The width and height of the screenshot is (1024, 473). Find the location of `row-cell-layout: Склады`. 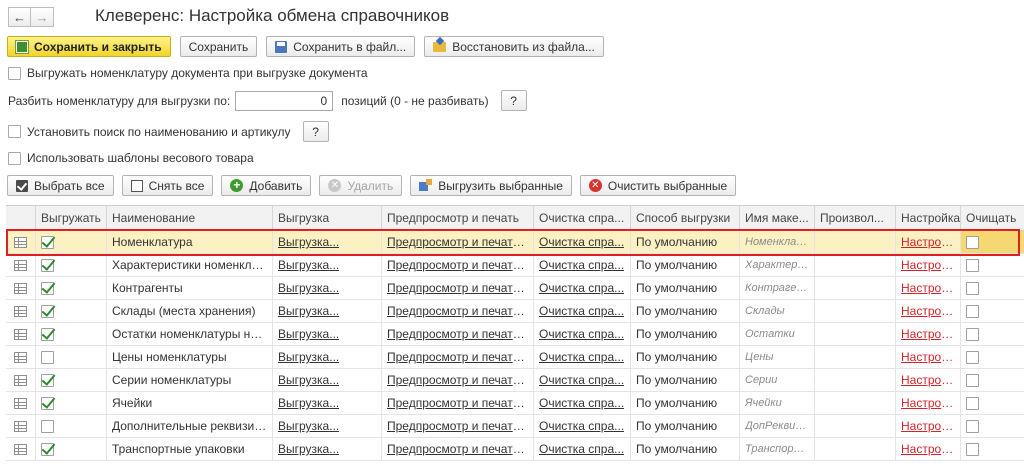

row-cell-layout: Склады is located at coordinates (777, 311).